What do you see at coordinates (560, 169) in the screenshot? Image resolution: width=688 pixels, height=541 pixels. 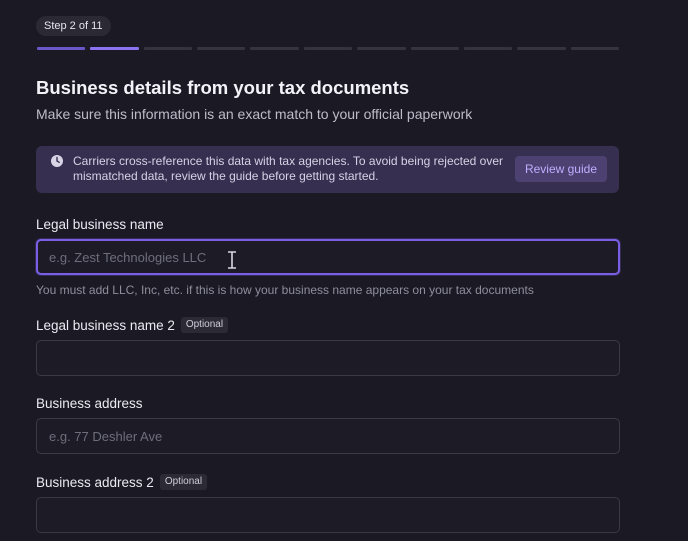 I see `review-guide-button: Review guide` at bounding box center [560, 169].